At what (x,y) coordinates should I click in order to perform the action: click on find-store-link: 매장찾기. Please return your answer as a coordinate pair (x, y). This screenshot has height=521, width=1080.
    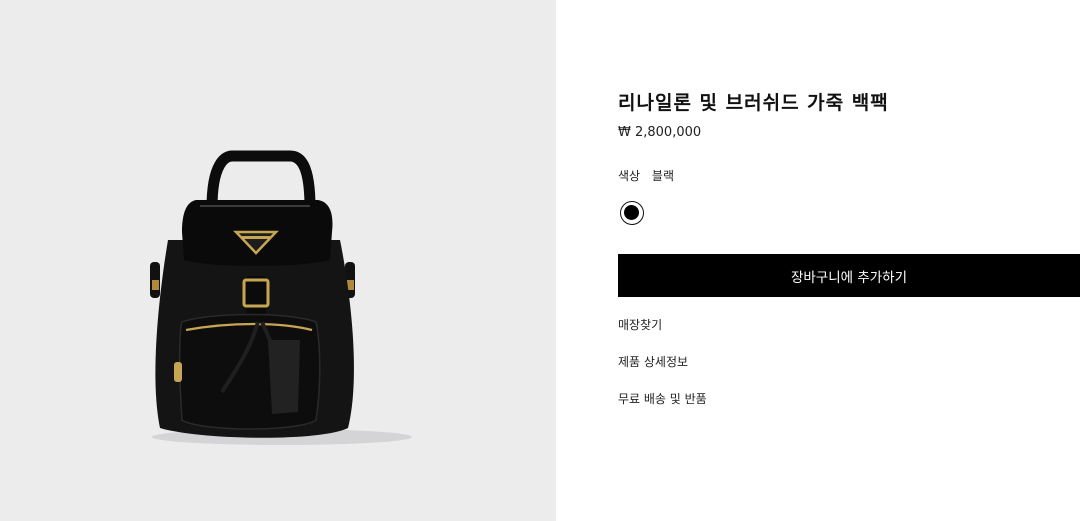
    Looking at the image, I should click on (640, 324).